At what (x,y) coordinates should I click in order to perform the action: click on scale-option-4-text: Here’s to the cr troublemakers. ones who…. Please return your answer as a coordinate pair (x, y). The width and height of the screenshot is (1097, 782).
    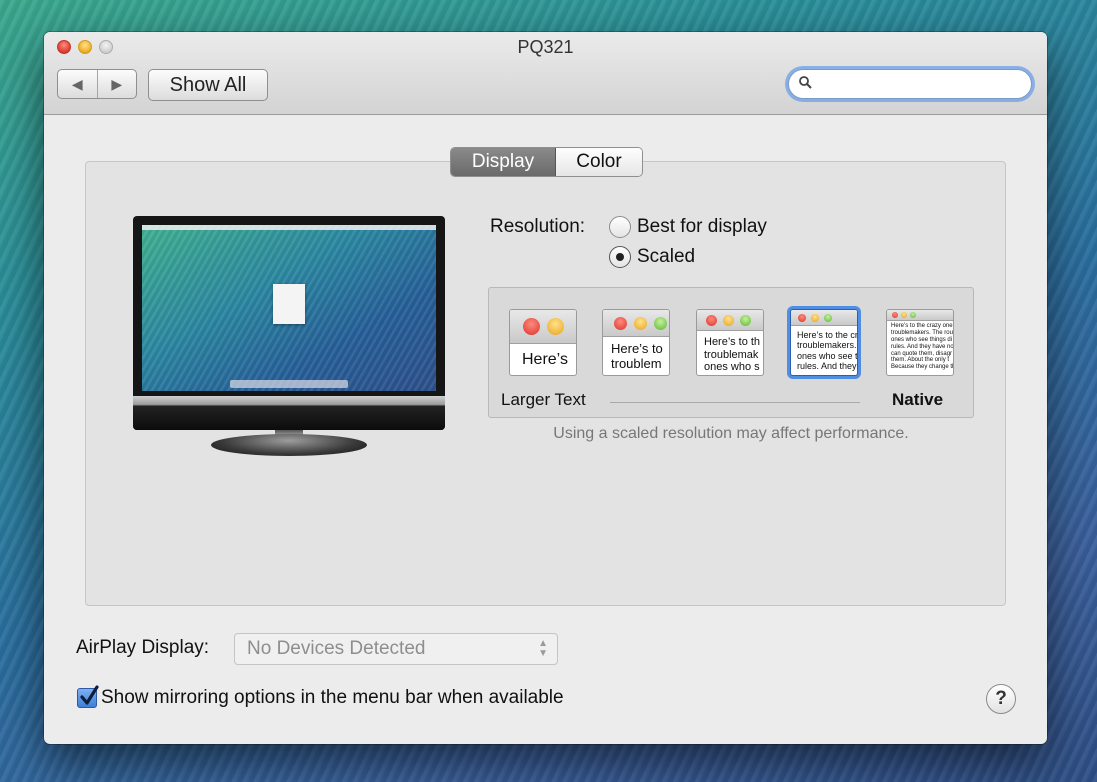
    Looking at the image, I should click on (827, 351).